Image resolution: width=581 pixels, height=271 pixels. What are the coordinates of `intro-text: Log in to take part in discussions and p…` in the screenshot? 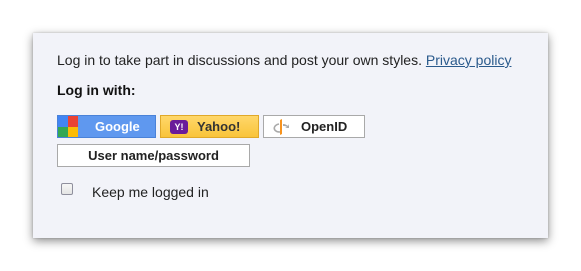 It's located at (284, 60).